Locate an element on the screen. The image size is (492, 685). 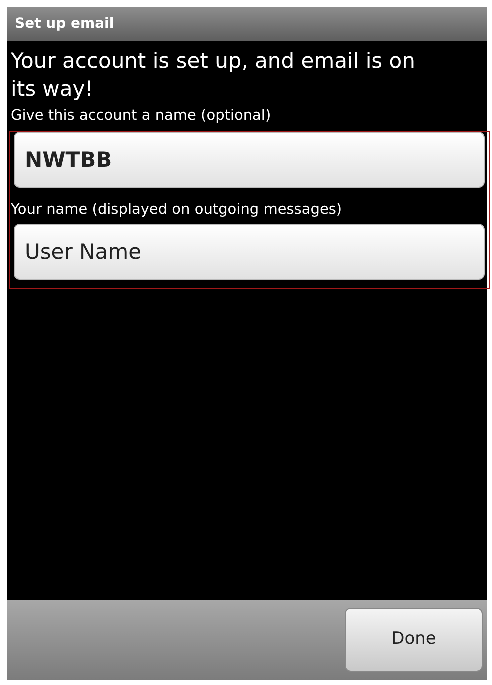
done-button: Done is located at coordinates (414, 640).